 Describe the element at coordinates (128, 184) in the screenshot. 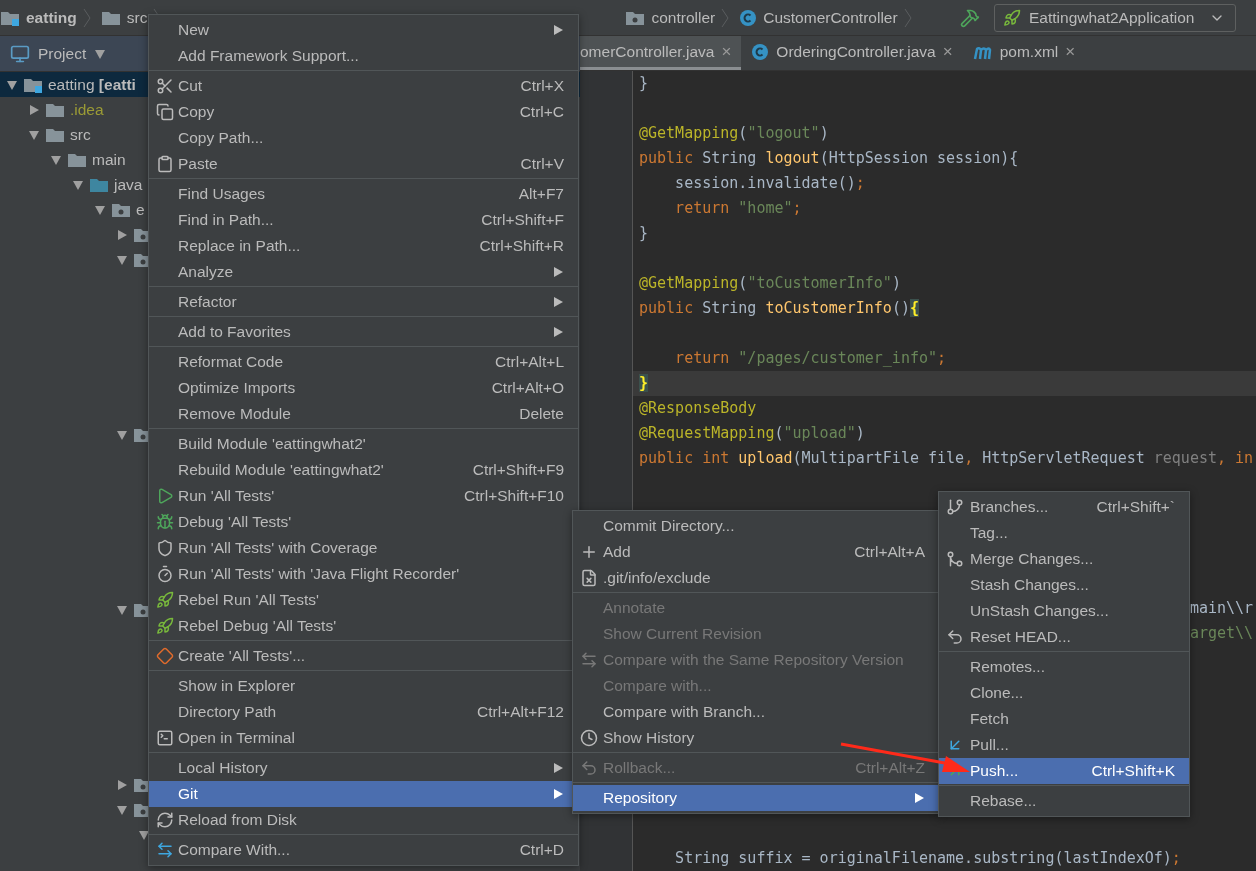

I see `tree-label: java` at that location.